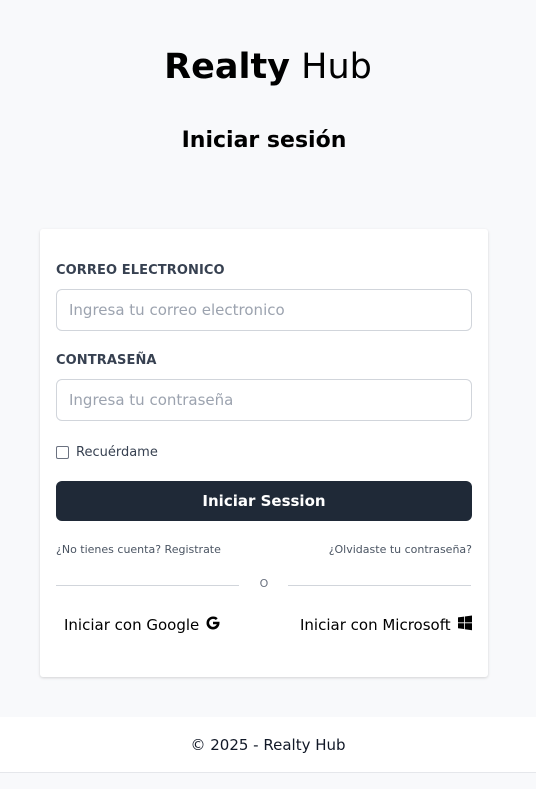 This screenshot has width=536, height=789. What do you see at coordinates (106, 360) in the screenshot?
I see `password-label: CONTRASEÑA` at bounding box center [106, 360].